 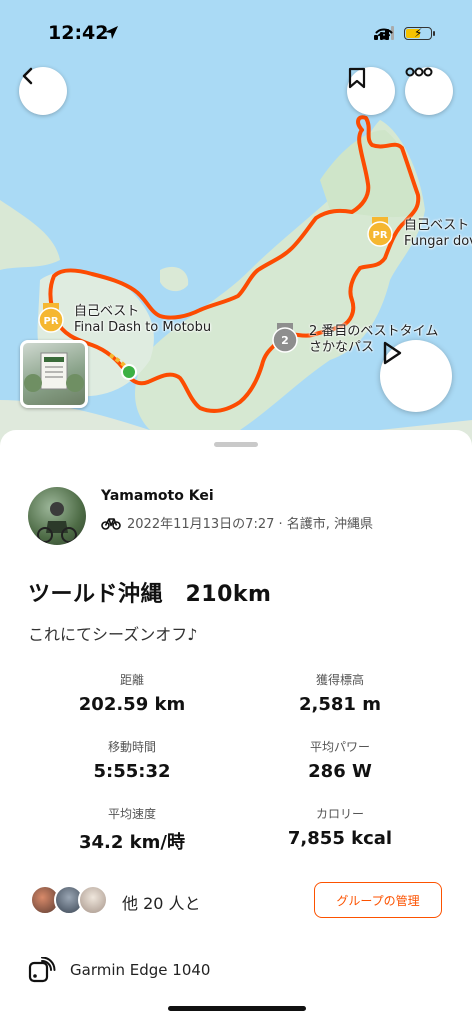 What do you see at coordinates (357, 78) in the screenshot?
I see `bookmark-icon` at bounding box center [357, 78].